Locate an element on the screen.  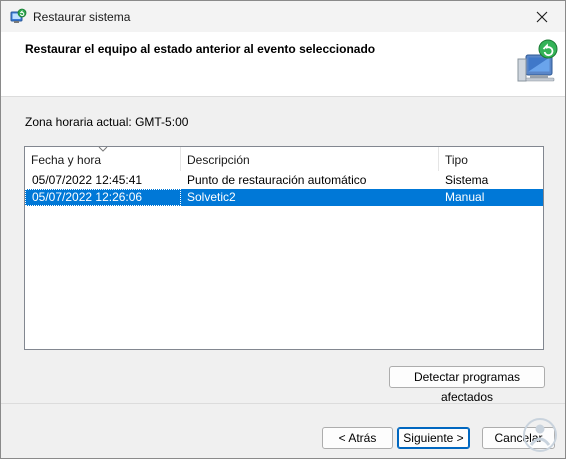
sort-down-icon is located at coordinates (103, 149).